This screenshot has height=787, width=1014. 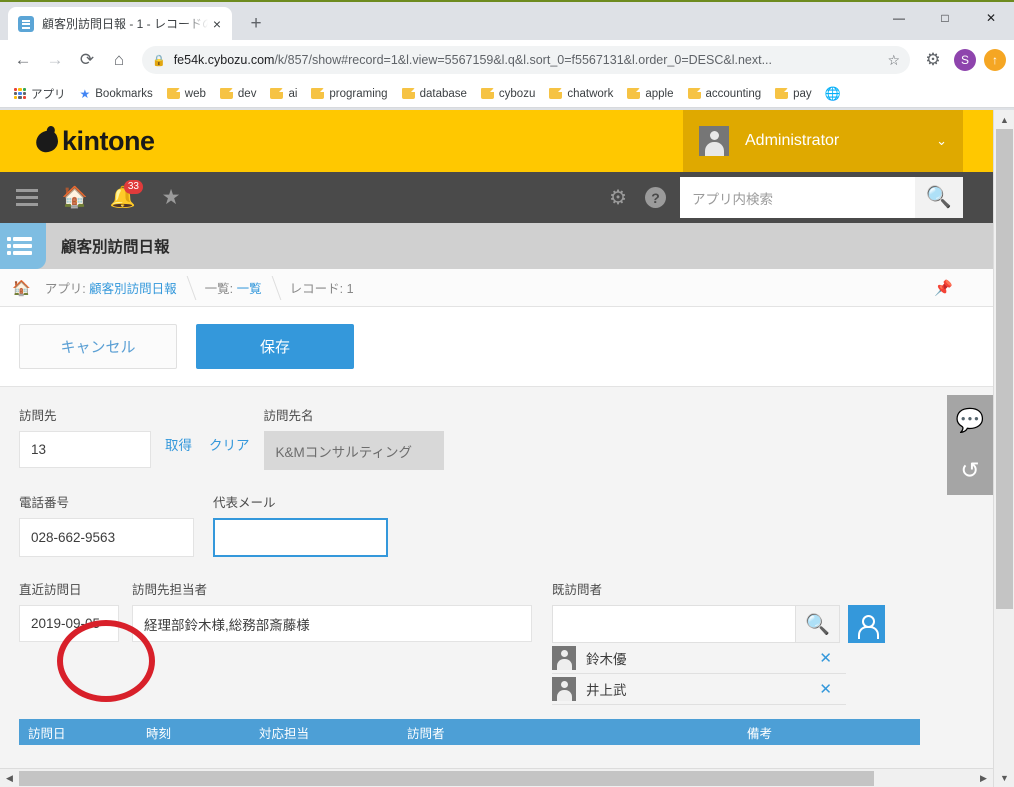 I want to click on bookmark-label: database, so click(x=443, y=93).